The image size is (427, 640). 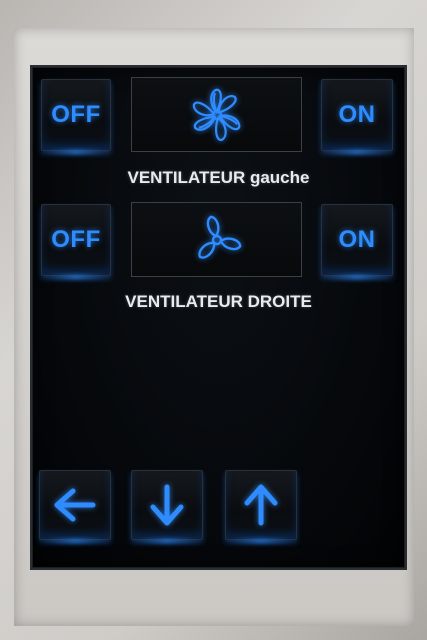 What do you see at coordinates (357, 115) in the screenshot?
I see `fan-left-on-button: ON` at bounding box center [357, 115].